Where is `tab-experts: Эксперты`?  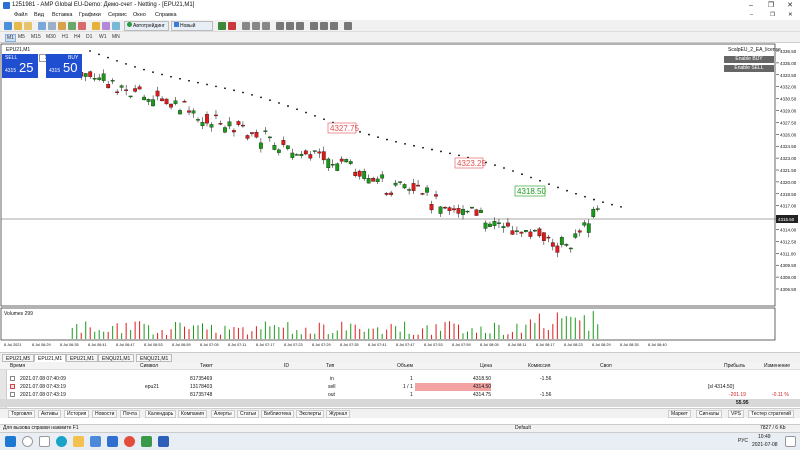 tab-experts: Эксперты is located at coordinates (310, 414).